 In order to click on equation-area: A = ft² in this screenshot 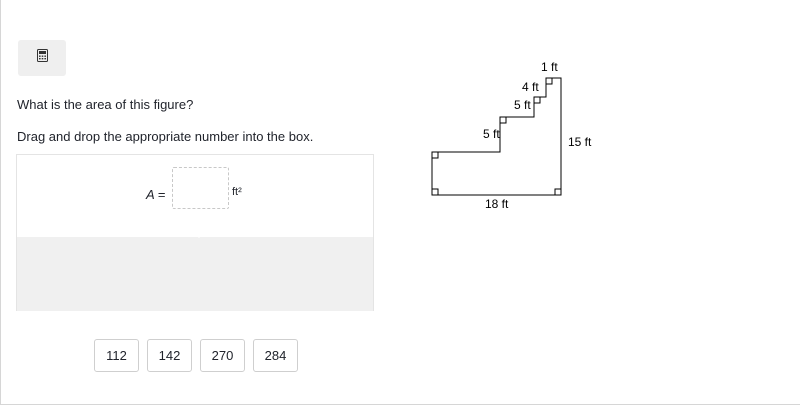, I will do `click(195, 196)`.